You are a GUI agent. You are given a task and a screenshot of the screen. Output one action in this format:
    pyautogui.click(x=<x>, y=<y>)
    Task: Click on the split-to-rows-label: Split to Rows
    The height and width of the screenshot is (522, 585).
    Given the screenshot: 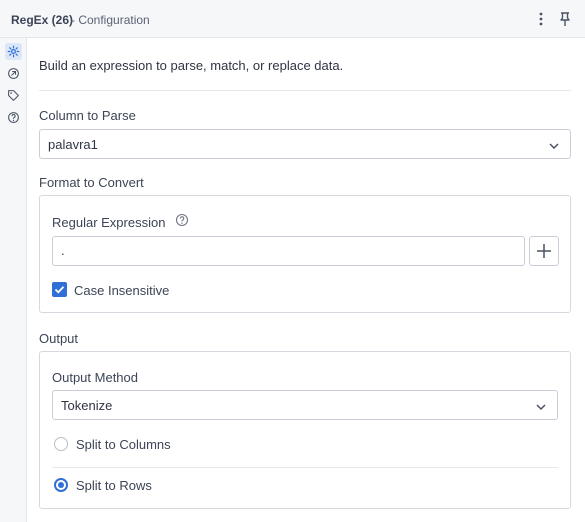 What is the action you would take?
    pyautogui.click(x=114, y=485)
    